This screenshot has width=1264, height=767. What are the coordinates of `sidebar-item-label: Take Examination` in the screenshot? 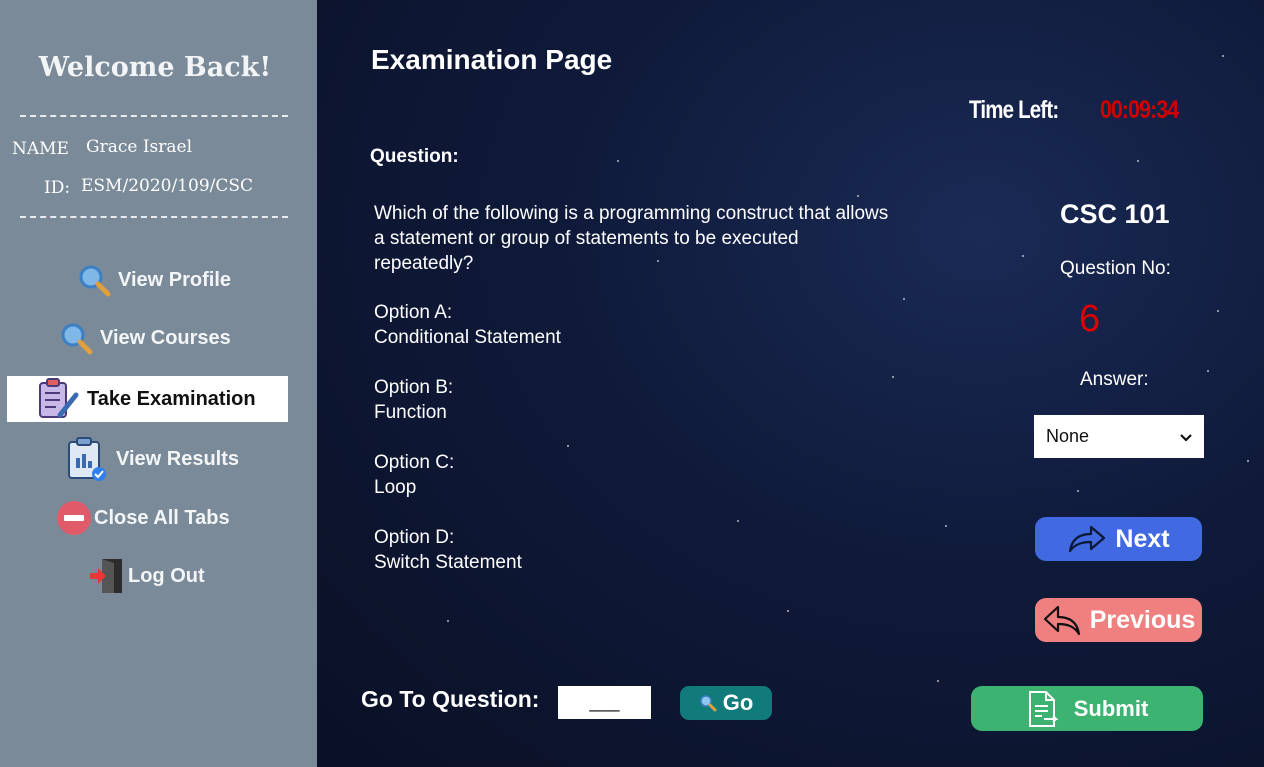 It's located at (171, 398).